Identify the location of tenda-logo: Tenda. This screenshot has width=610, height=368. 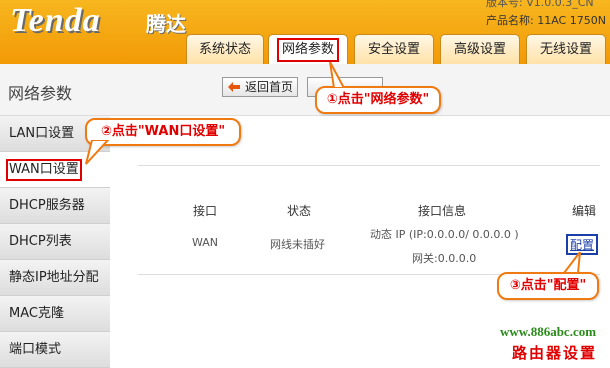
(55, 20).